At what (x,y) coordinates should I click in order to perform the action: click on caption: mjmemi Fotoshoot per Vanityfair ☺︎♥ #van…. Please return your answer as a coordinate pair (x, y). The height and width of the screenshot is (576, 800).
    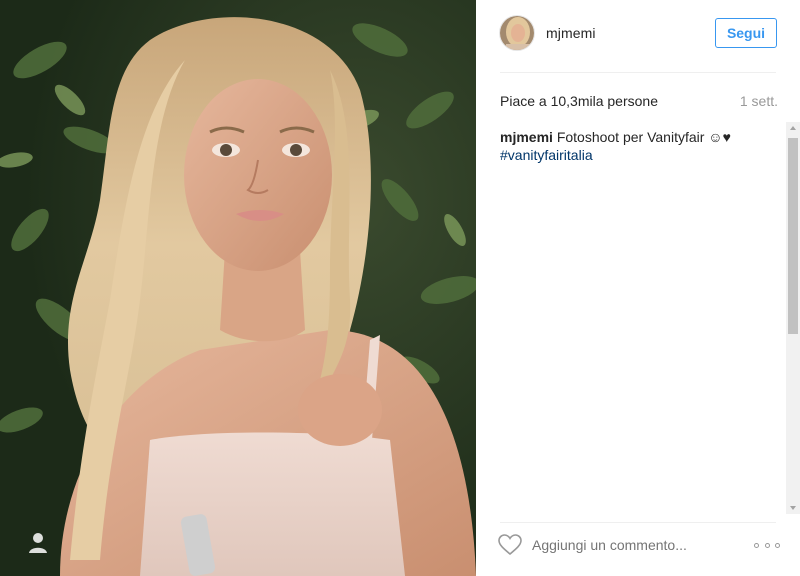
    Looking at the image, I should click on (635, 146).